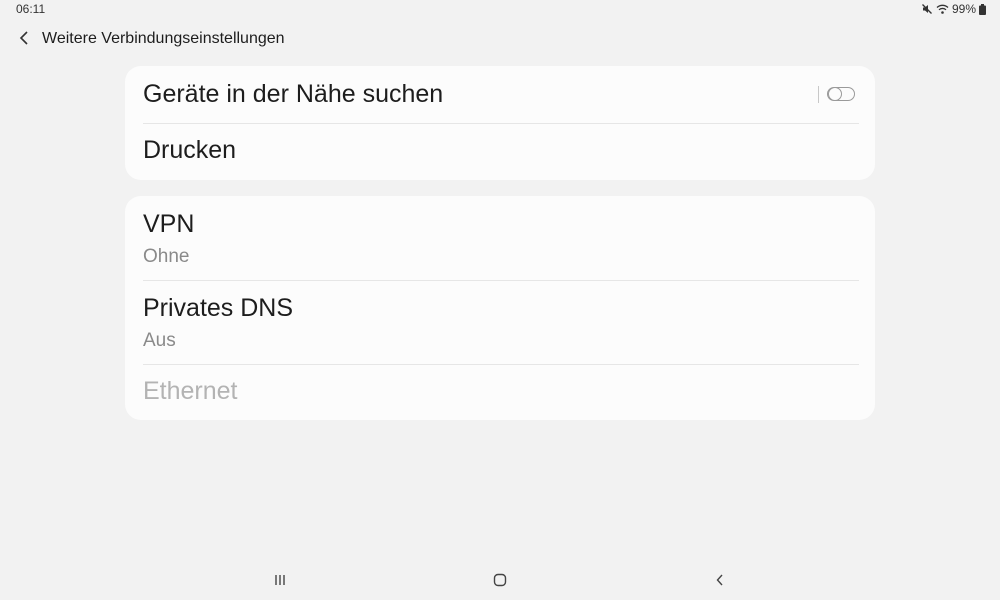 Image resolution: width=1000 pixels, height=600 pixels. I want to click on nearby-scan-toggle, so click(841, 93).